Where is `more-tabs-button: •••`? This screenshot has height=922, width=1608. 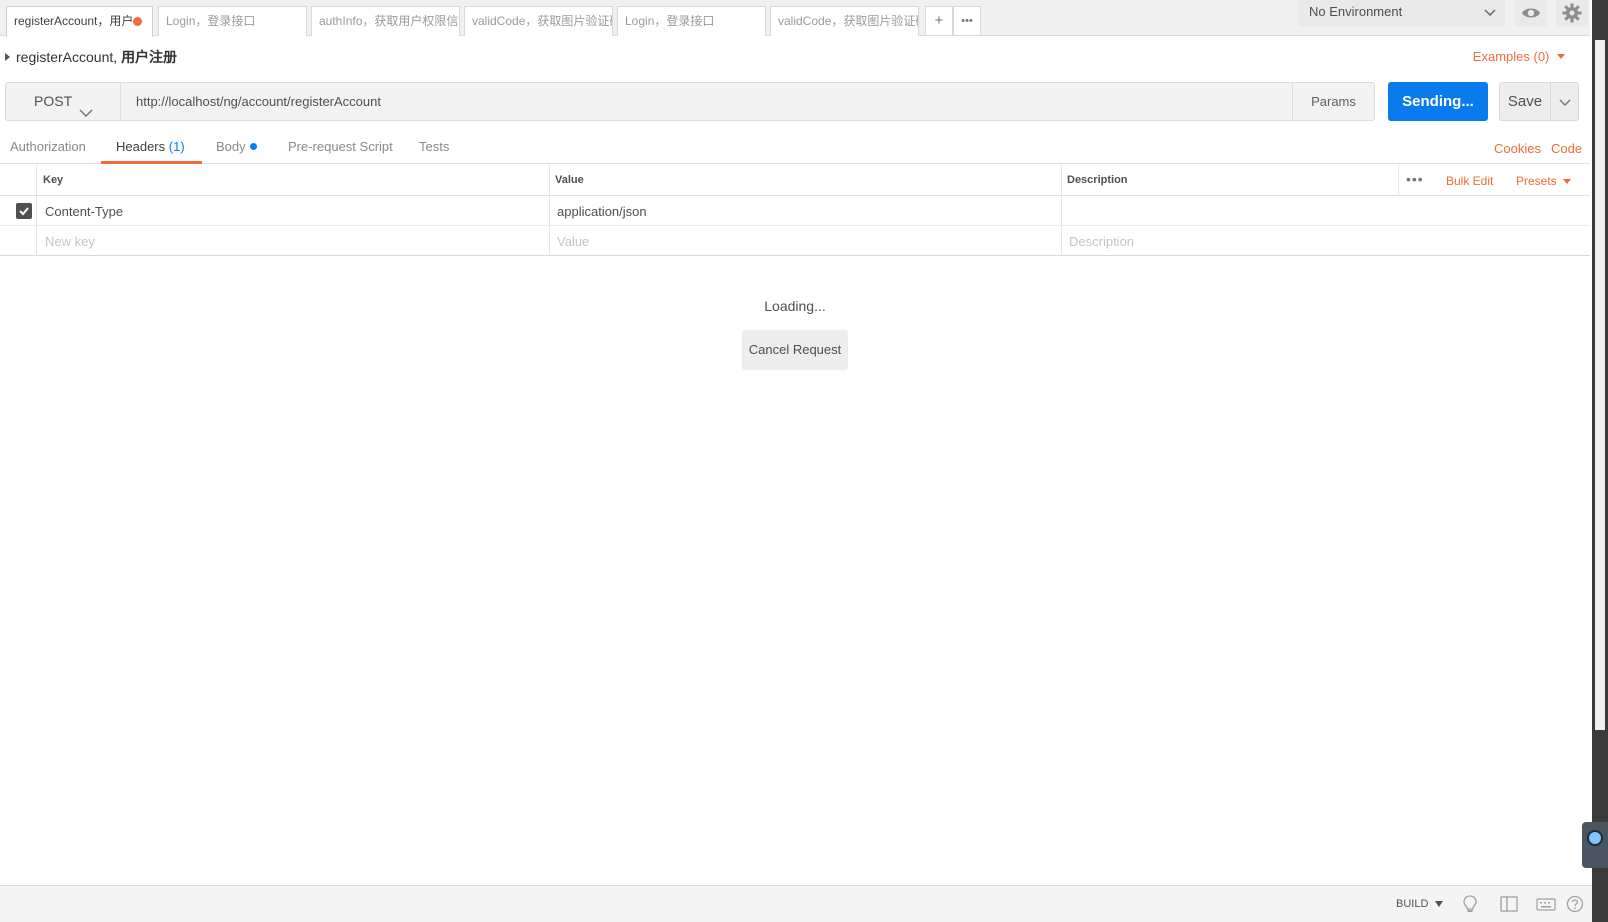
more-tabs-button: ••• is located at coordinates (967, 21).